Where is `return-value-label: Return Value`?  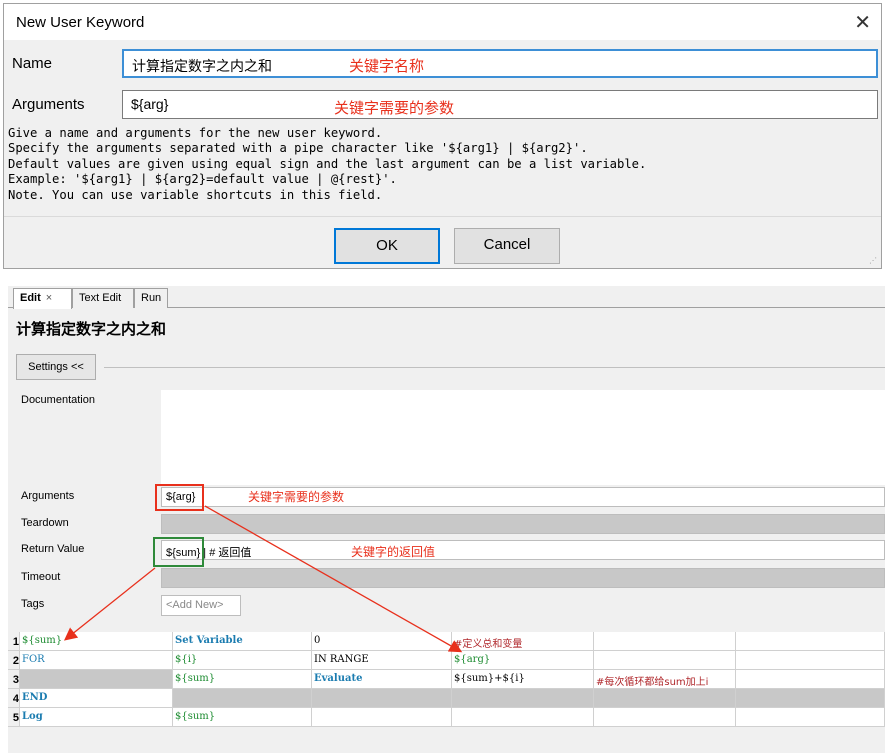 return-value-label: Return Value is located at coordinates (53, 549).